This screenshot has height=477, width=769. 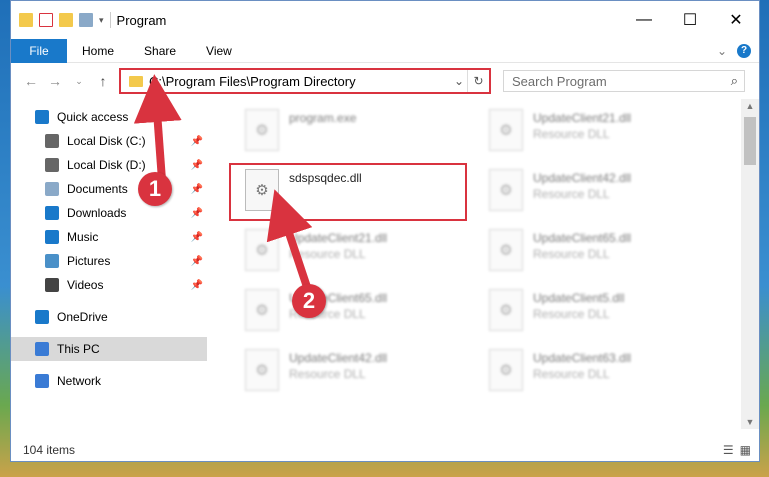 I want to click on back-icon: ←, so click(x=31, y=81).